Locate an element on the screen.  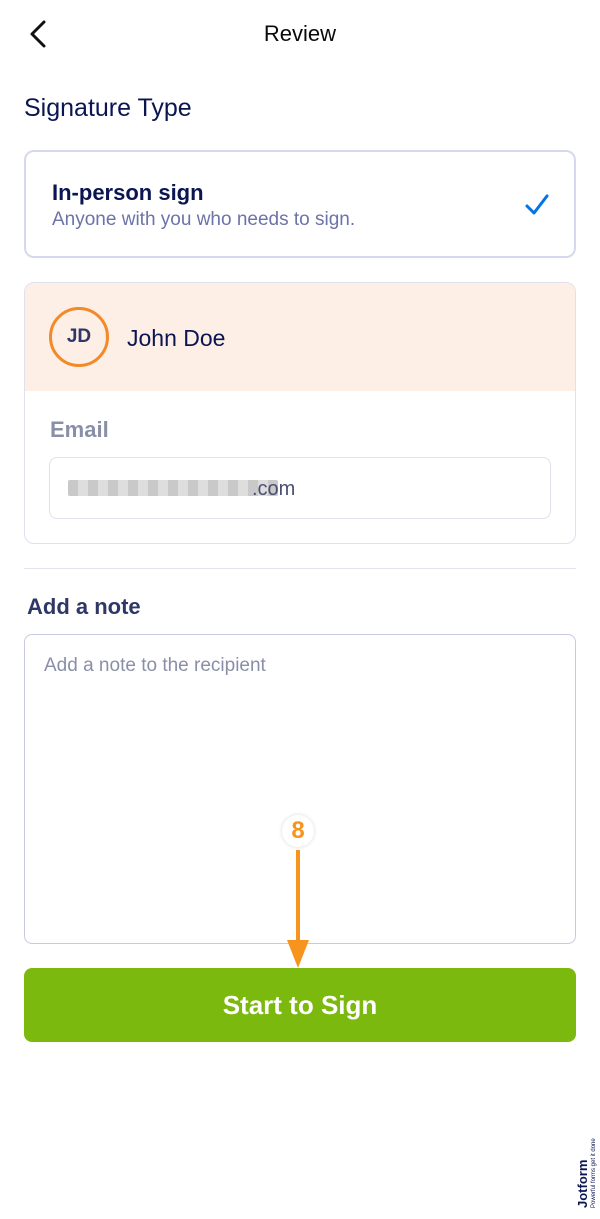
email-redacted is located at coordinates (173, 488).